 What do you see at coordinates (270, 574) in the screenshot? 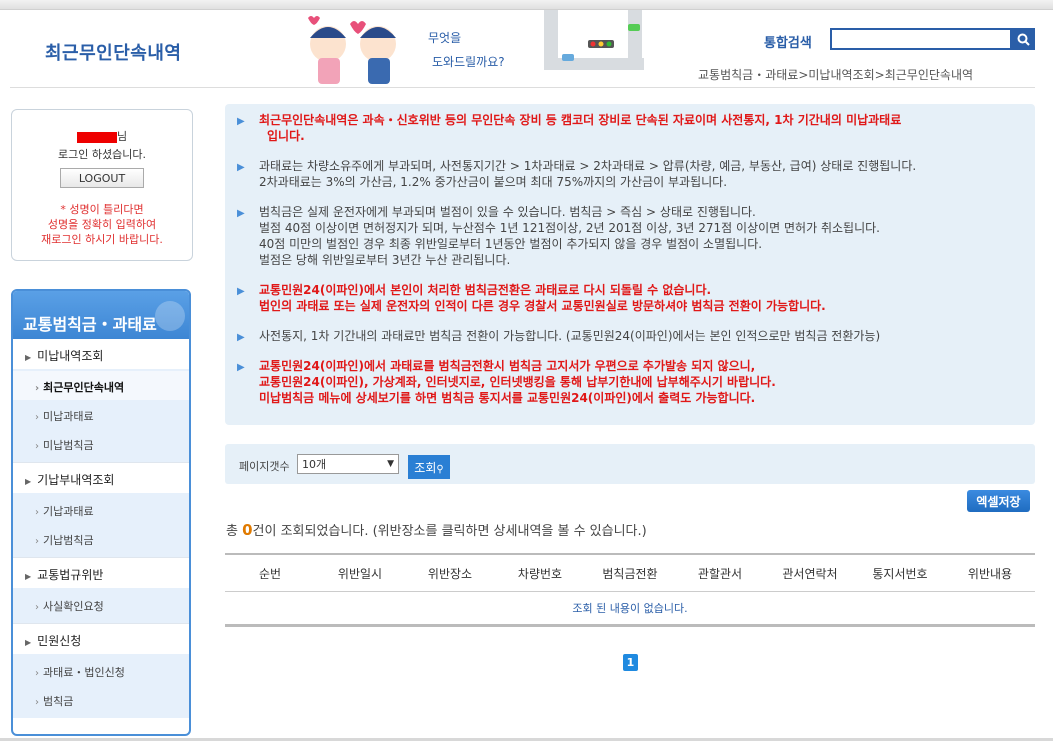
I see `column-header: 순번` at bounding box center [270, 574].